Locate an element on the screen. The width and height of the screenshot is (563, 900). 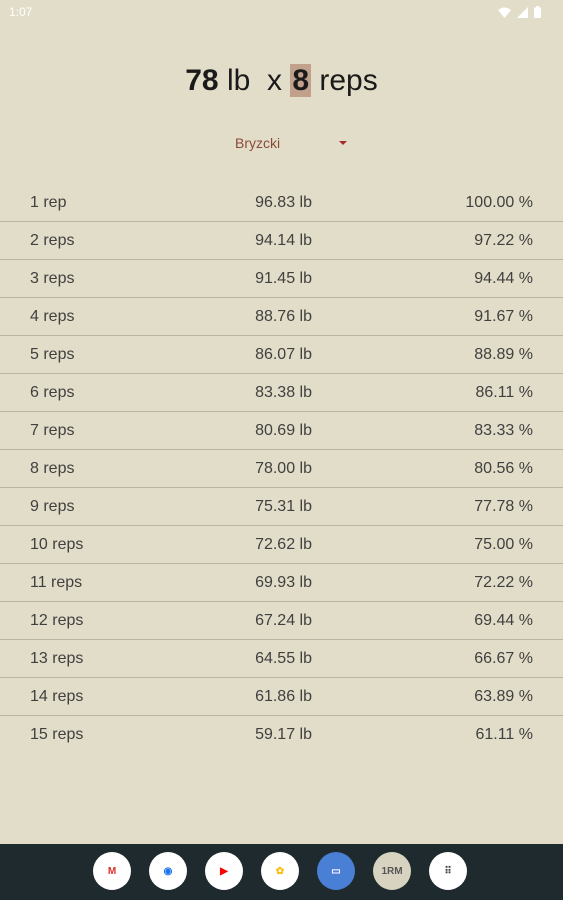
weight-cell: 67.24 lb is located at coordinates (283, 620).